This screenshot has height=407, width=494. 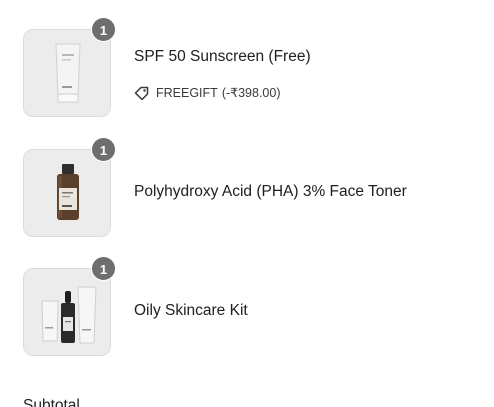 I want to click on product-image-sunscreen, so click(x=67, y=73).